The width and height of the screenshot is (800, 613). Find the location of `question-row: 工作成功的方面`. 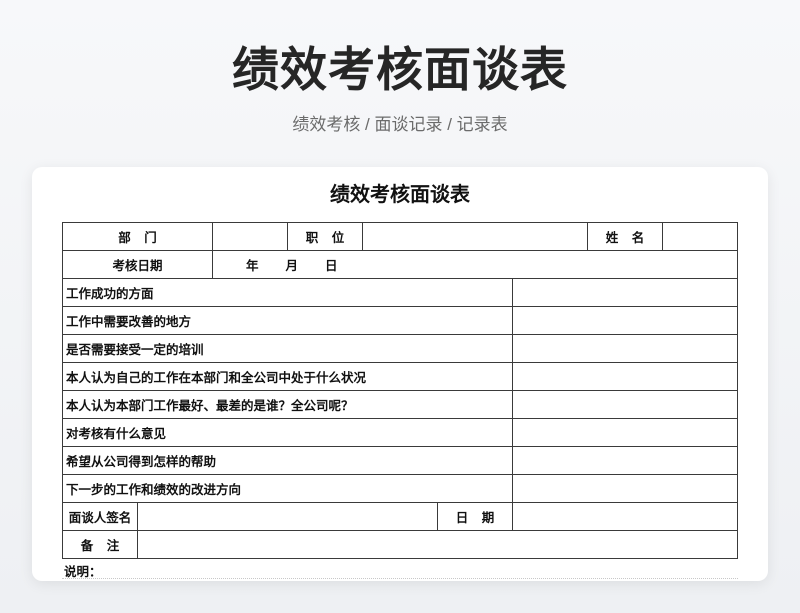

question-row: 工作成功的方面 is located at coordinates (400, 292).